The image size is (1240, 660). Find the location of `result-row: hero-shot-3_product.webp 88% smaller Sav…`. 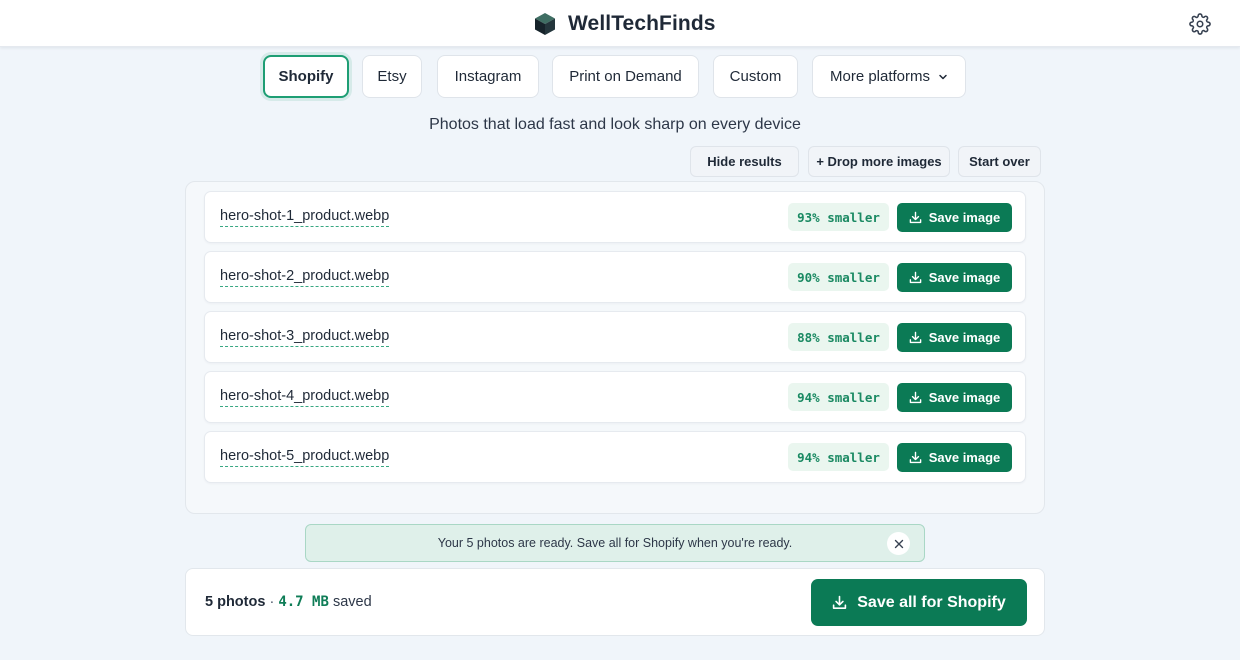

result-row: hero-shot-3_product.webp 88% smaller Sav… is located at coordinates (615, 337).